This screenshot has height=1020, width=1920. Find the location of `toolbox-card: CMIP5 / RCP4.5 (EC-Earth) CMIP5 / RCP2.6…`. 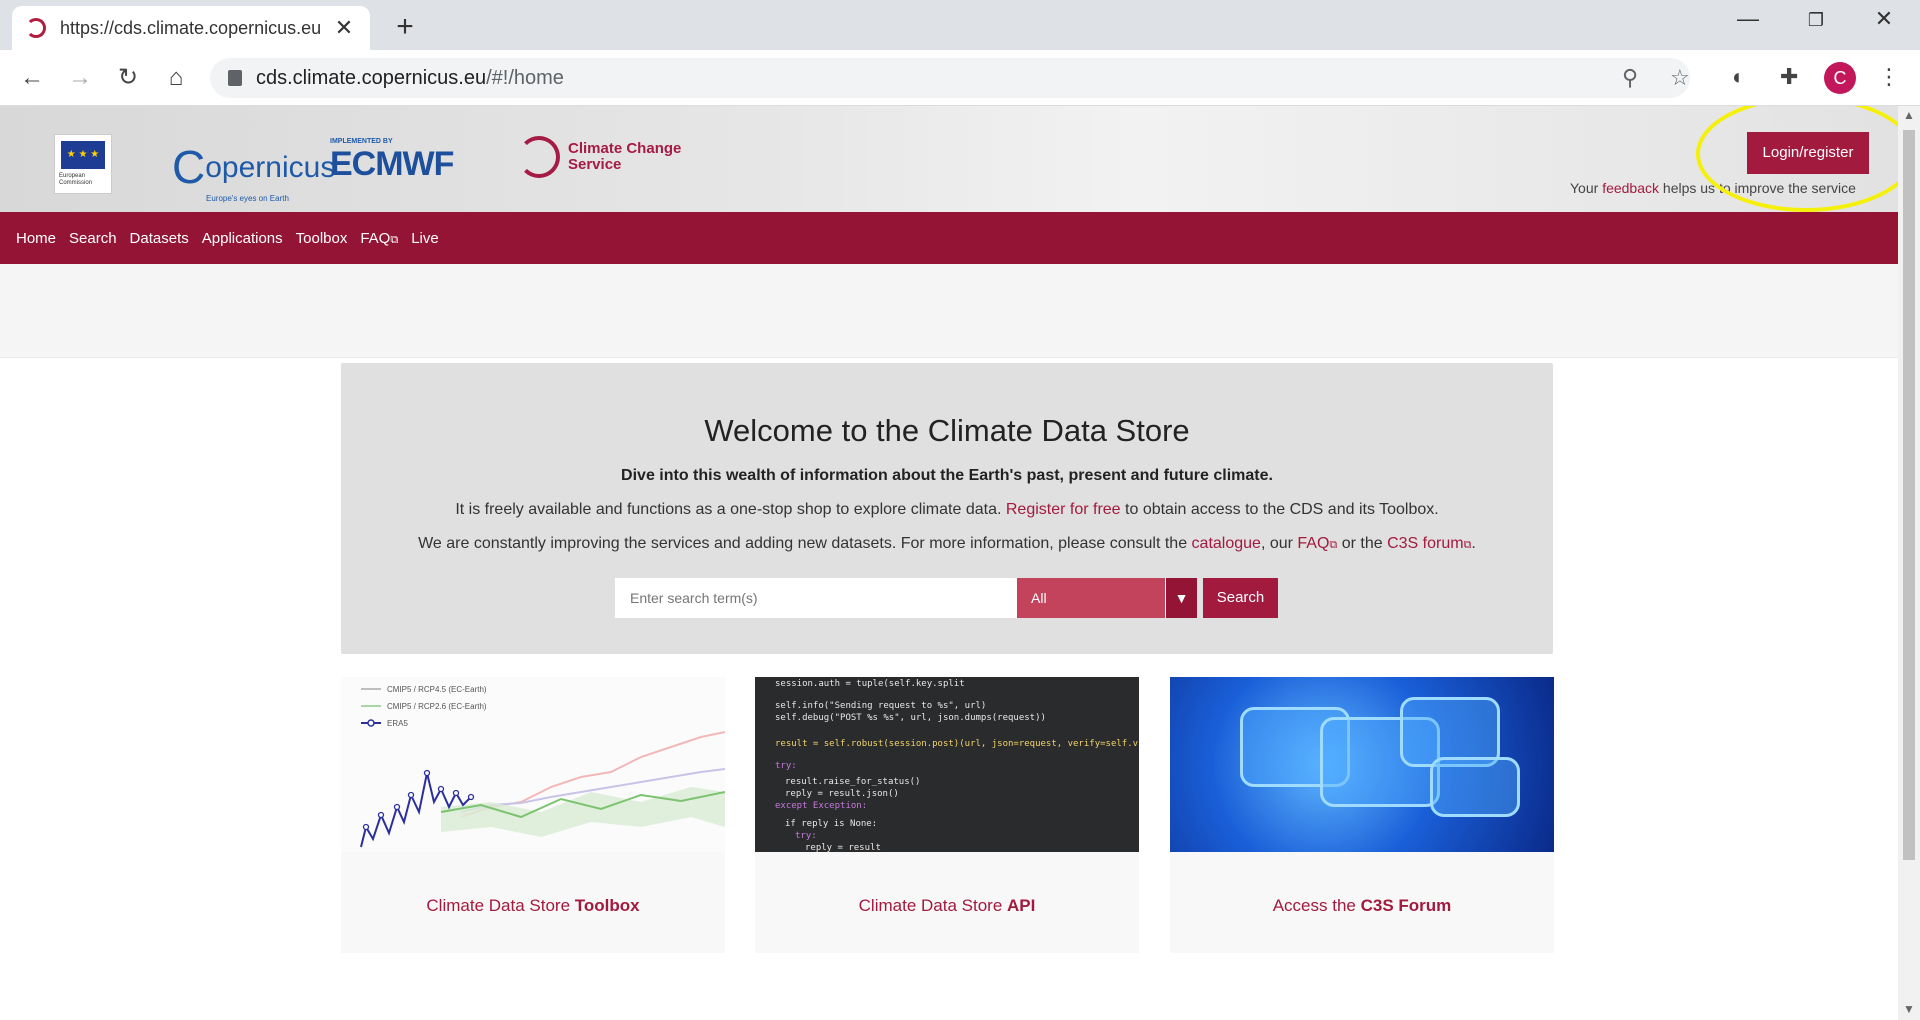

toolbox-card: CMIP5 / RCP4.5 (EC-Earth) CMIP5 / RCP2.6… is located at coordinates (533, 815).